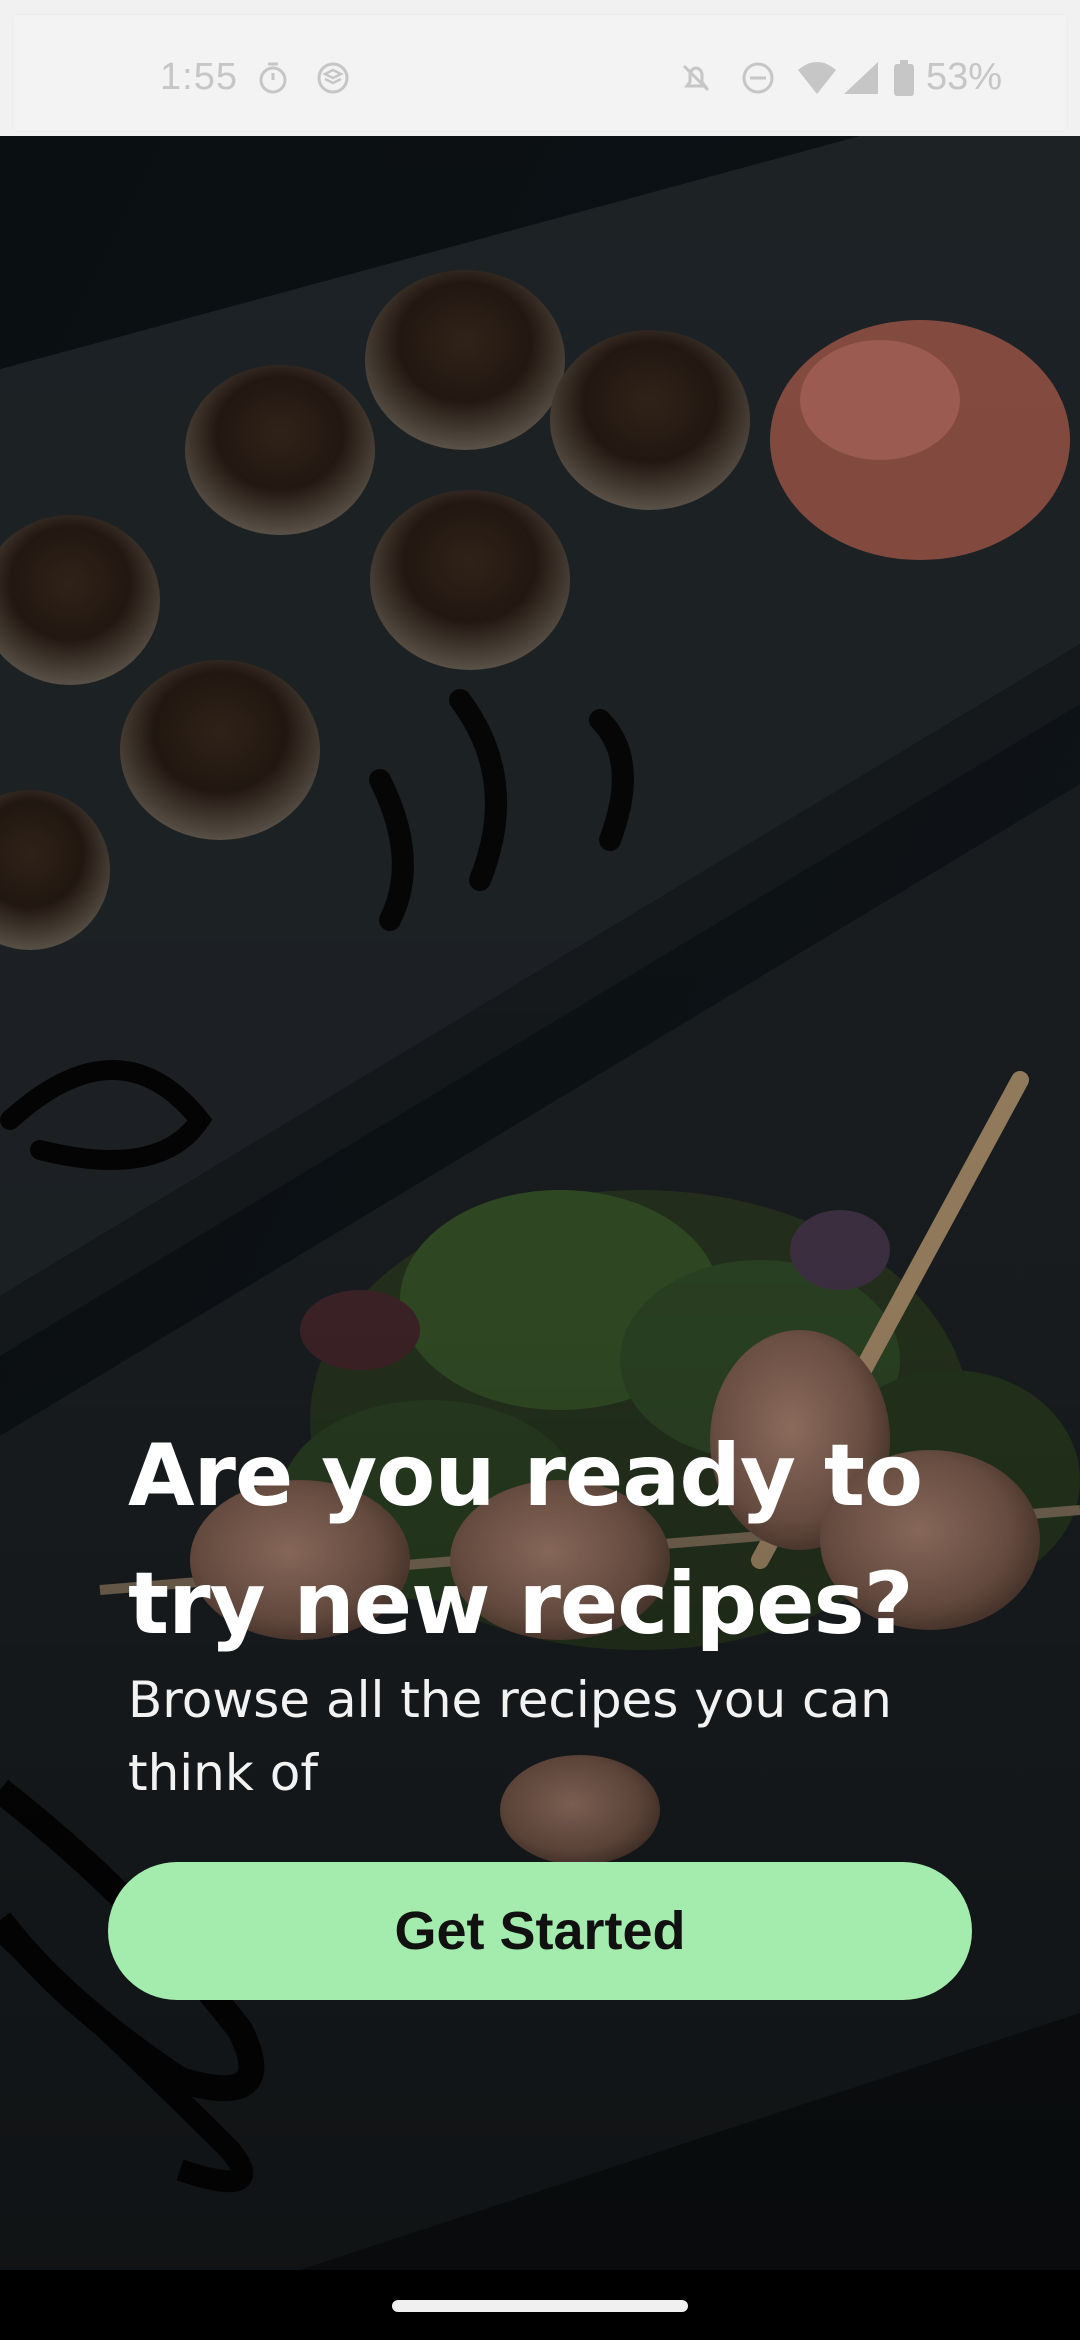  Describe the element at coordinates (817, 78) in the screenshot. I see `wifi-icon` at that location.